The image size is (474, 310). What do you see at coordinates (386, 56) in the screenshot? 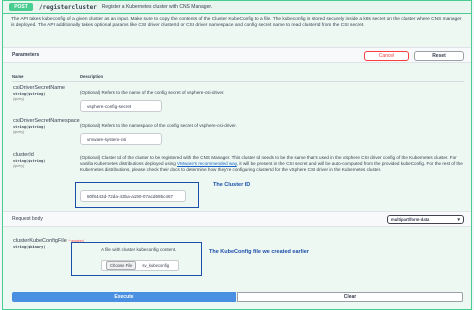
I see `cancel-button: Cancel` at bounding box center [386, 56].